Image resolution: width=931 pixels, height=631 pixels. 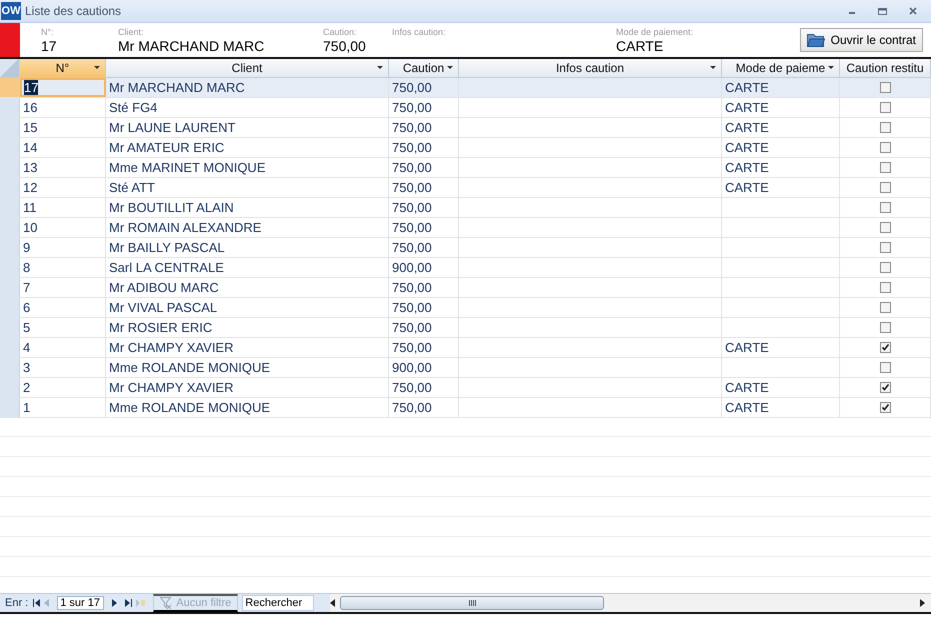 I want to click on record-position-field: 1 sur 17, so click(x=80, y=603).